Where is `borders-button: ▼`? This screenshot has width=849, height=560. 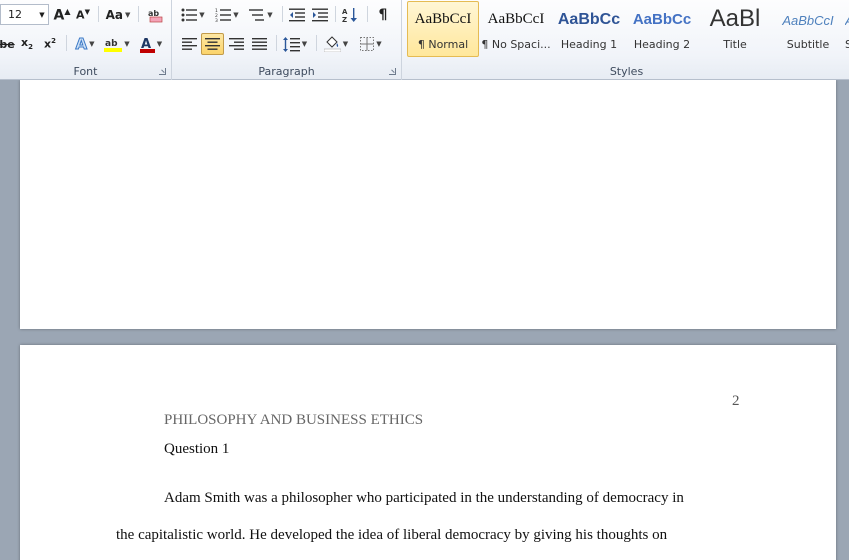 borders-button: ▼ is located at coordinates (371, 44).